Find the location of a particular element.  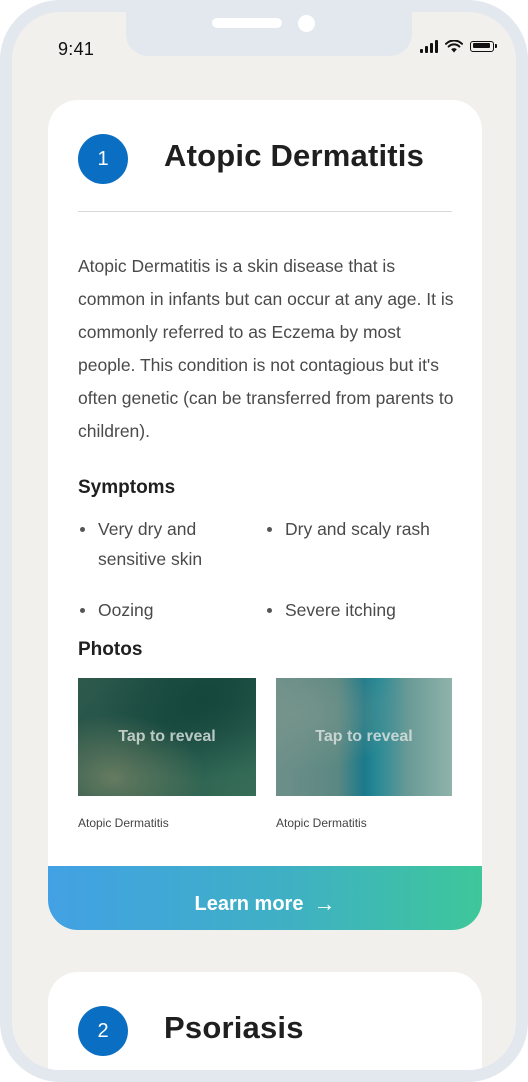

symptoms-heading: Symptoms is located at coordinates (127, 487).